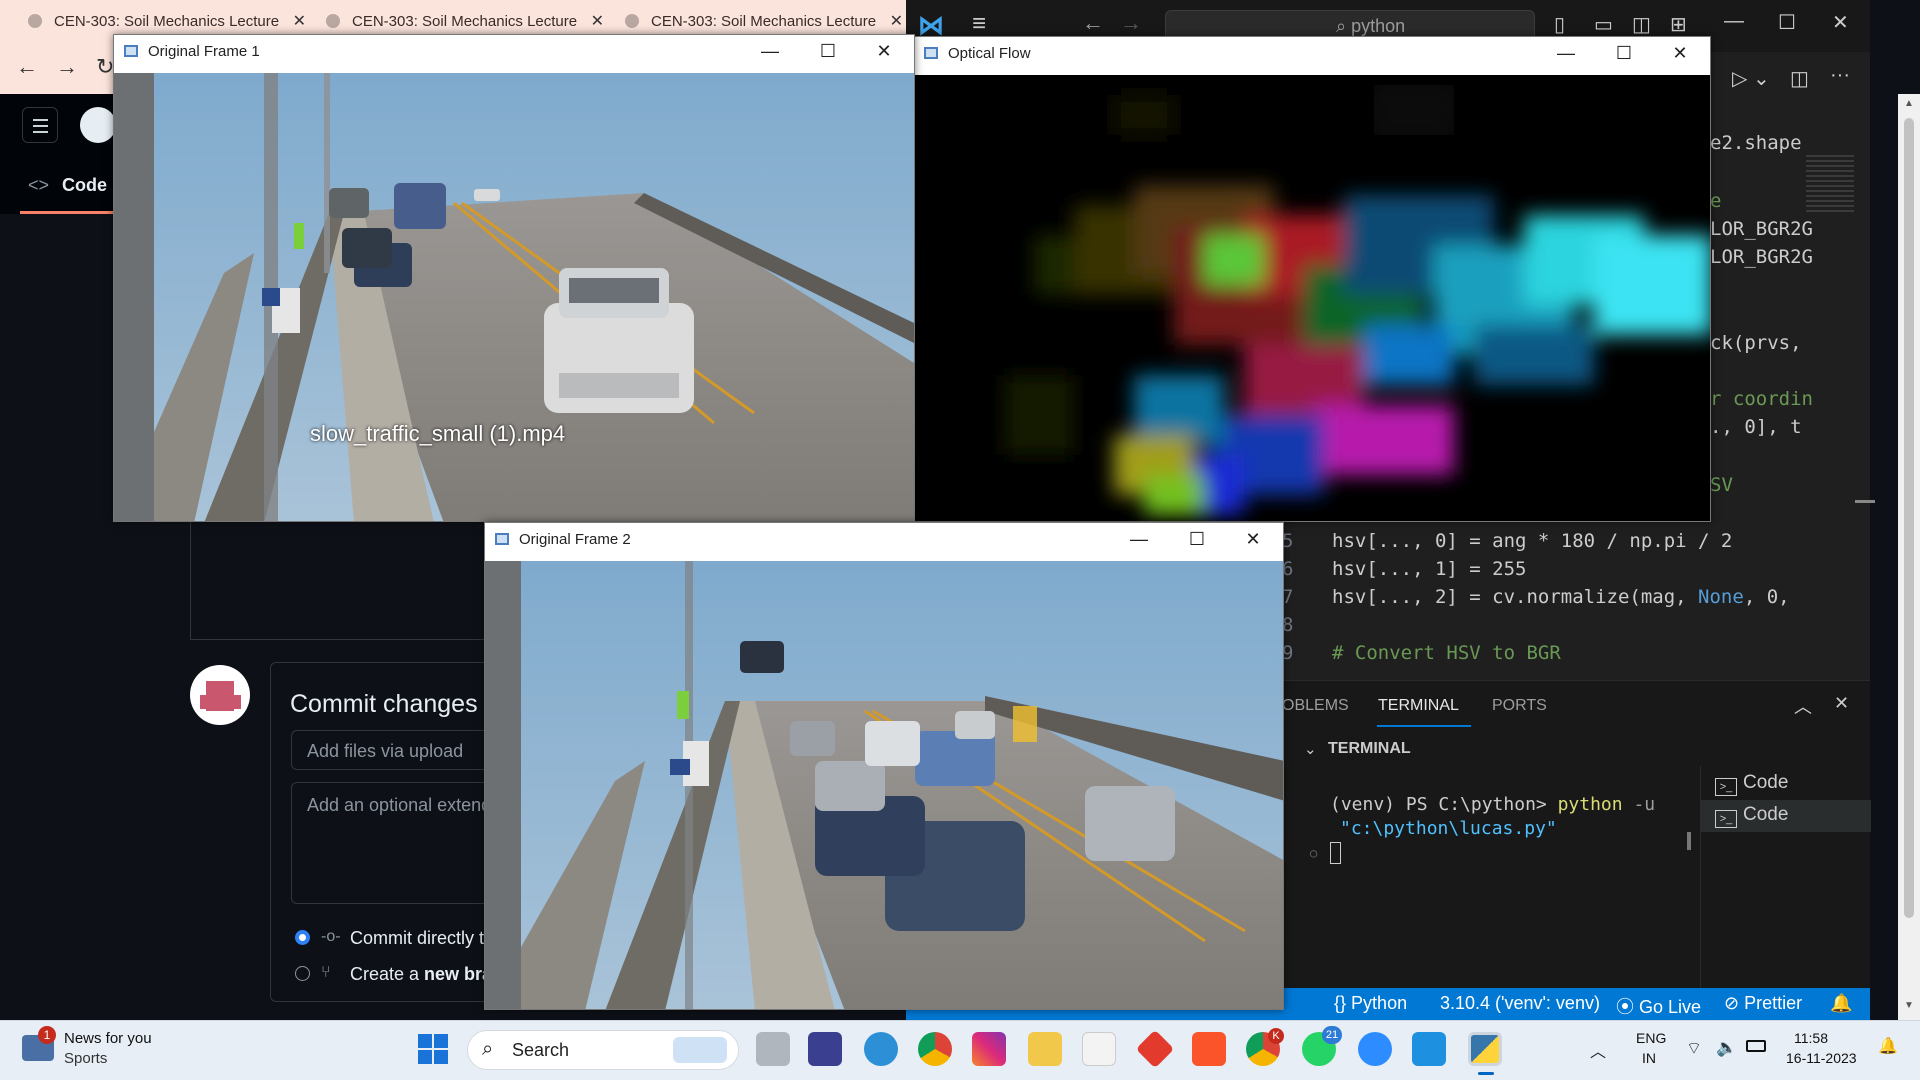 Image resolution: width=1920 pixels, height=1080 pixels. Describe the element at coordinates (1559, 24) in the screenshot. I see `layout-sidebar-icon: ▯` at that location.